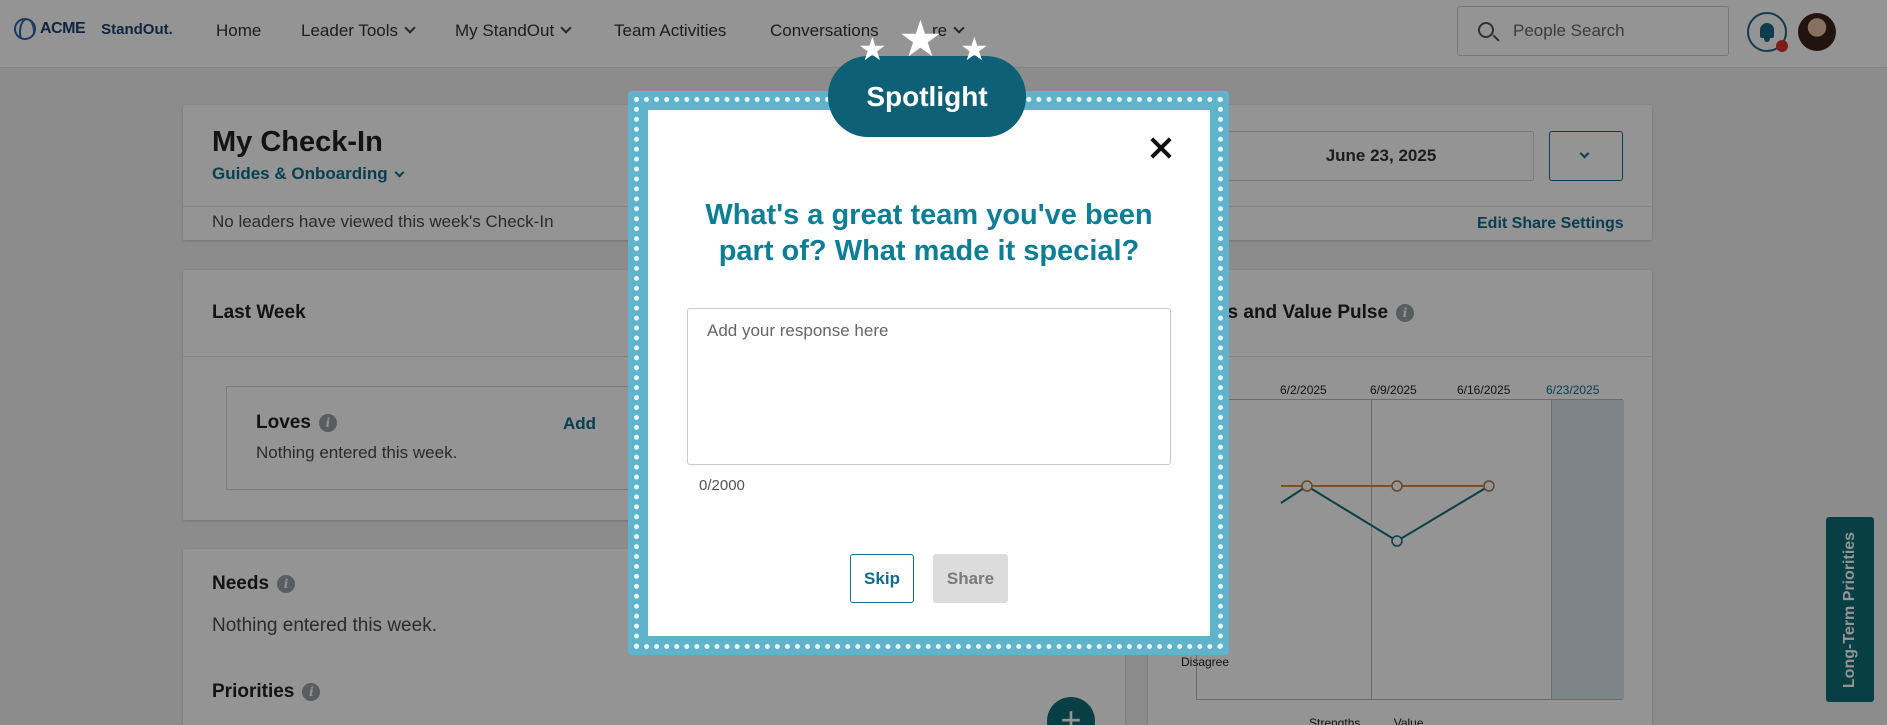  What do you see at coordinates (929, 386) in the screenshot?
I see `response-textarea` at bounding box center [929, 386].